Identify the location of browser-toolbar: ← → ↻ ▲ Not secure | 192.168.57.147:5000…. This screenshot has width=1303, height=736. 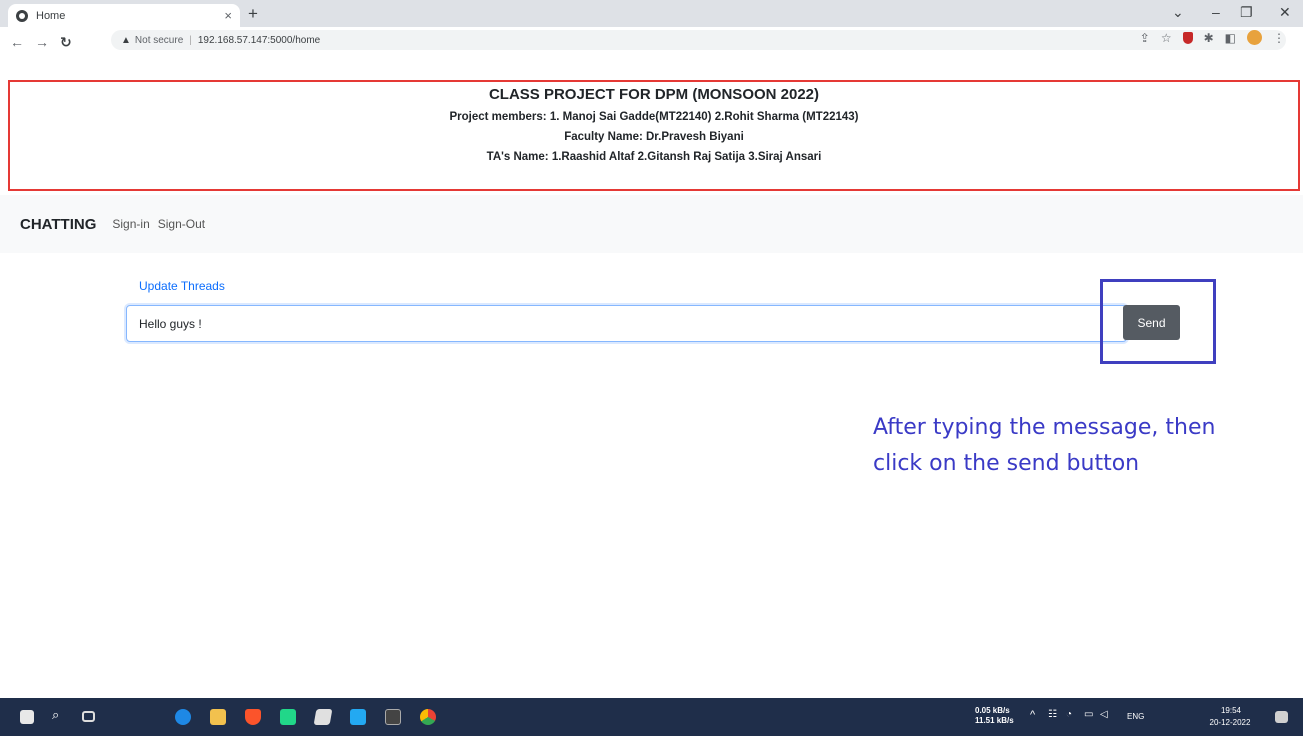
(651, 53).